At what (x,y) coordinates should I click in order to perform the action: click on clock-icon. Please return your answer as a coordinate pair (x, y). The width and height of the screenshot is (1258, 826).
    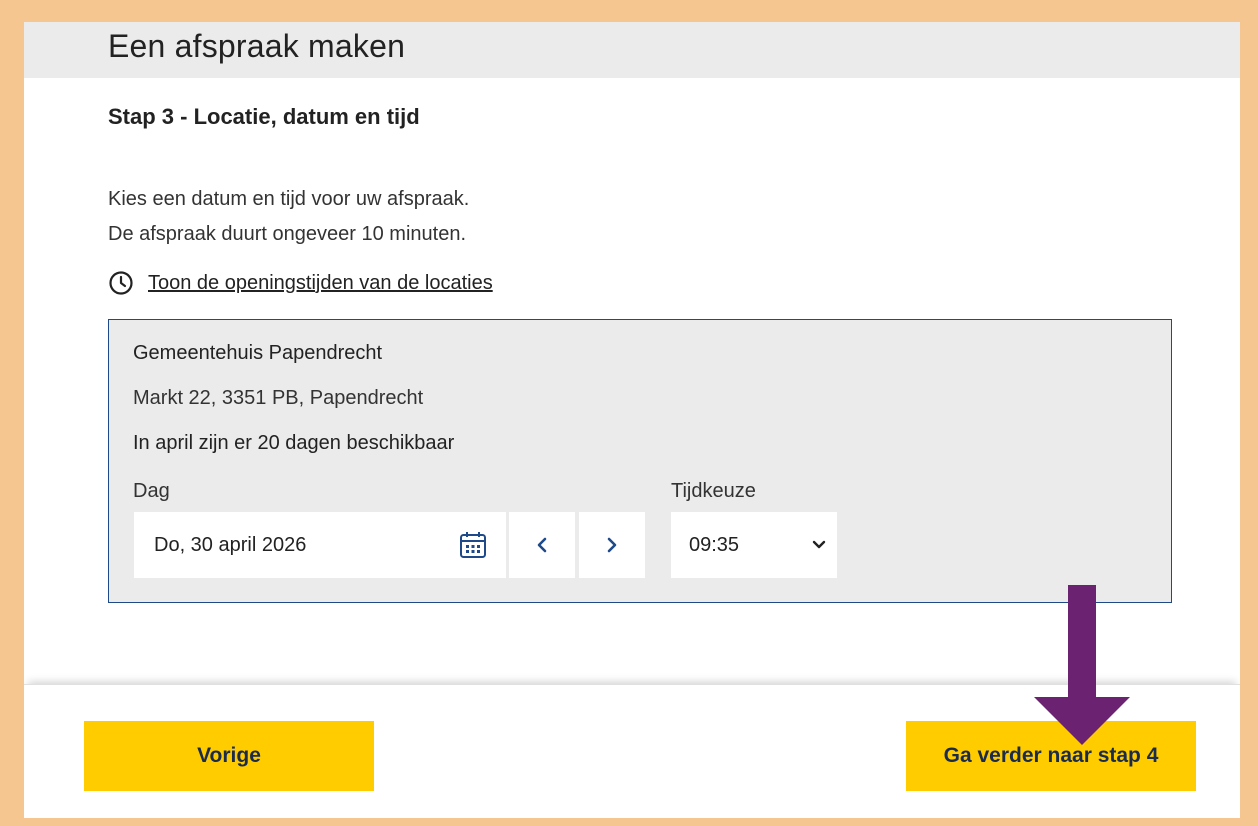
    Looking at the image, I should click on (121, 283).